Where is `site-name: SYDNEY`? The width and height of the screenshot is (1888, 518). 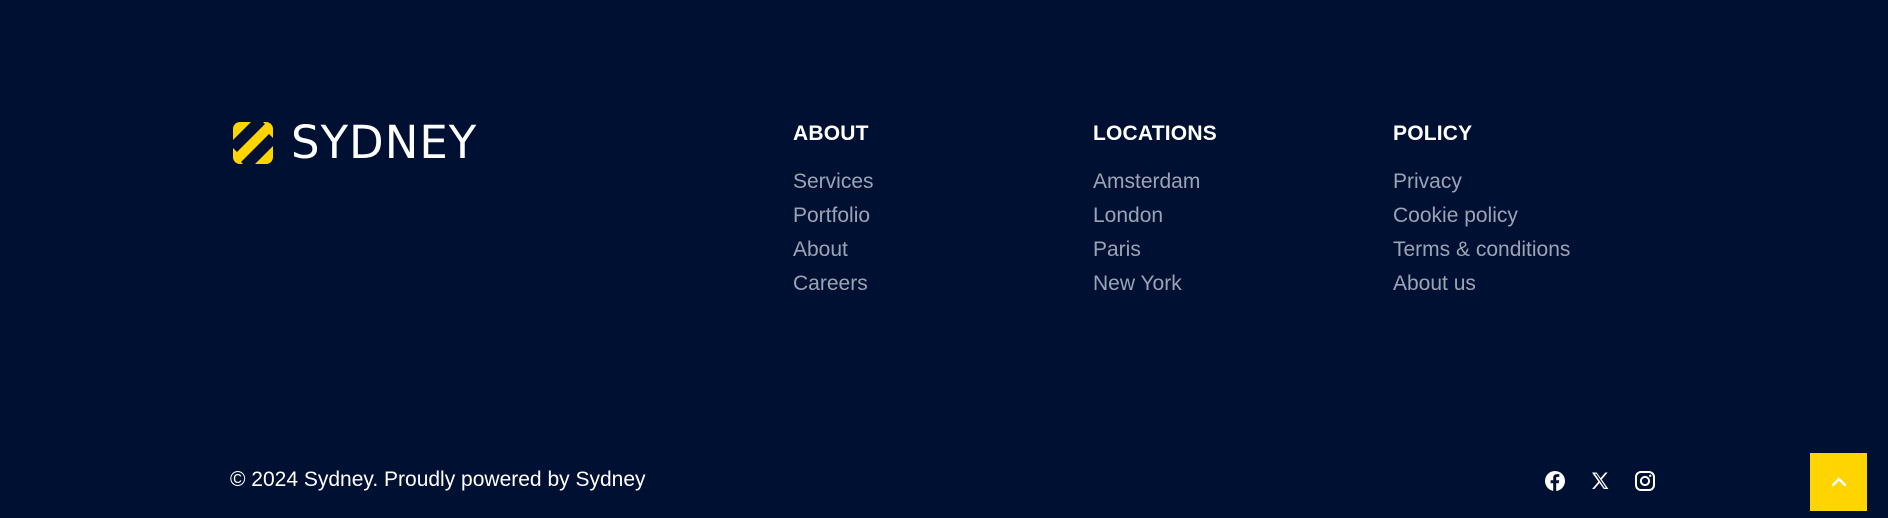 site-name: SYDNEY is located at coordinates (384, 142).